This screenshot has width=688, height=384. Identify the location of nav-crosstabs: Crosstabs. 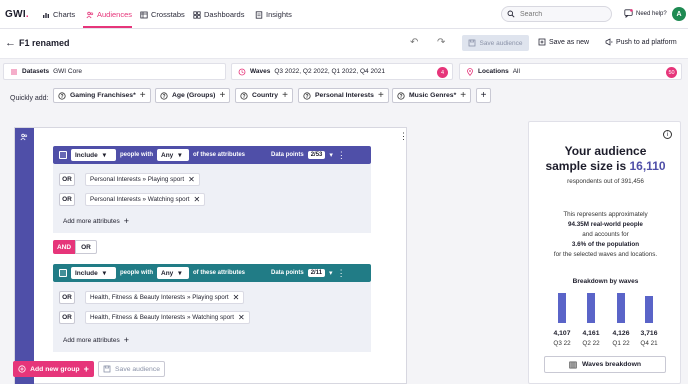
(162, 14).